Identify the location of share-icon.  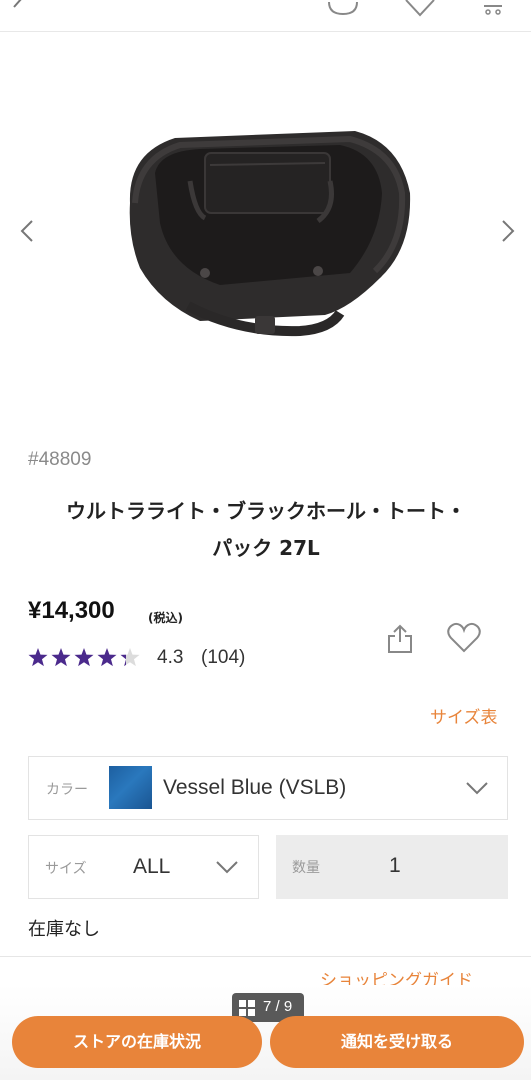
(400, 640).